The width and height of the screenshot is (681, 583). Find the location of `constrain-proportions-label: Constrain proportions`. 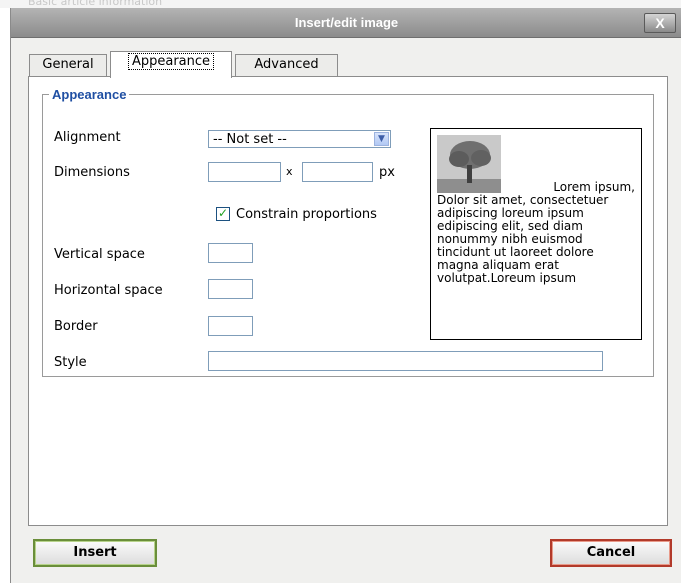

constrain-proportions-label: Constrain proportions is located at coordinates (306, 214).